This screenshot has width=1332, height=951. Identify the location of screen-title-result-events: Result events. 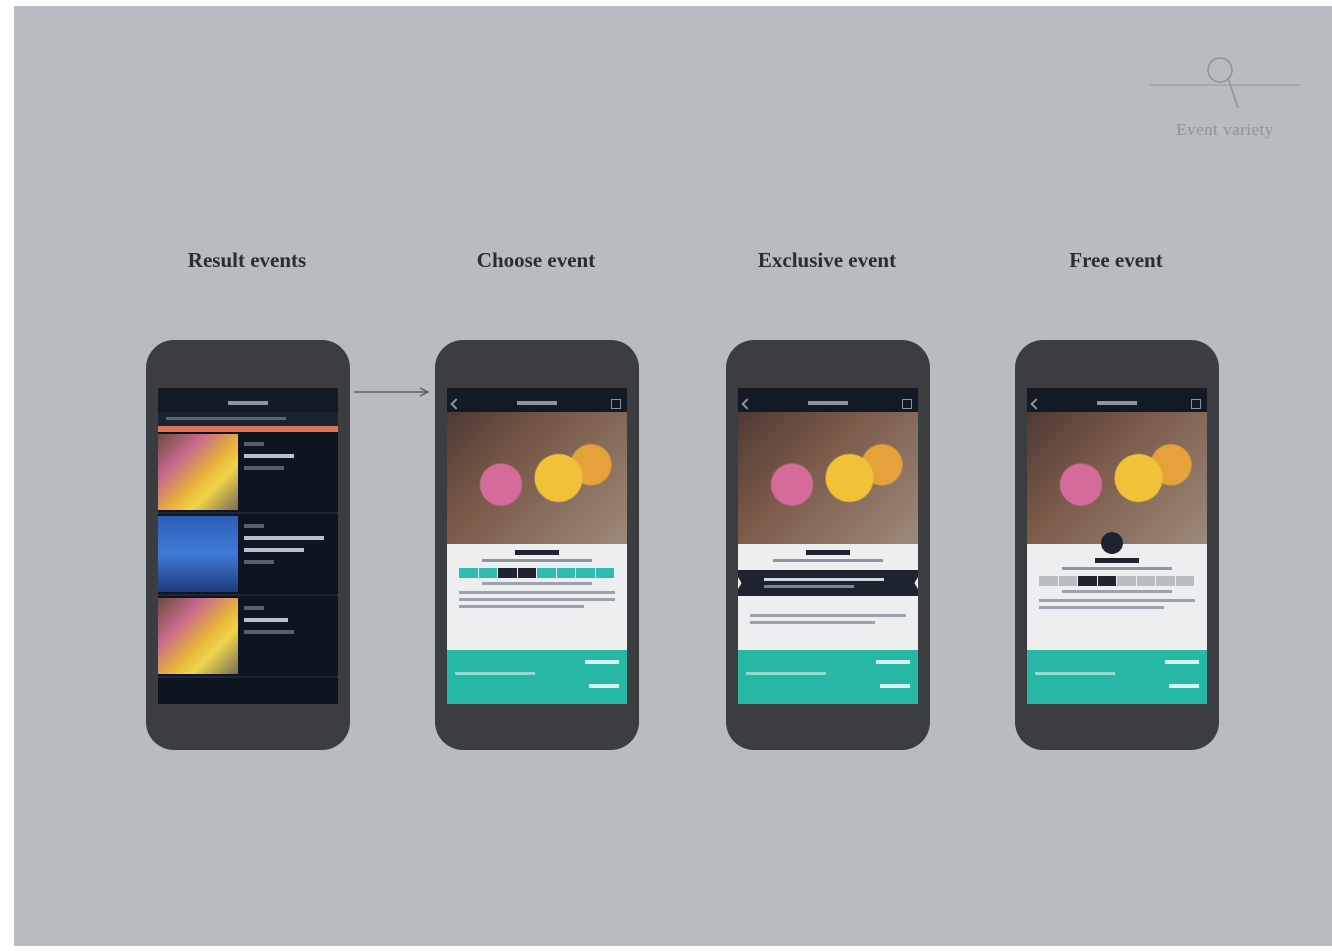
(247, 260).